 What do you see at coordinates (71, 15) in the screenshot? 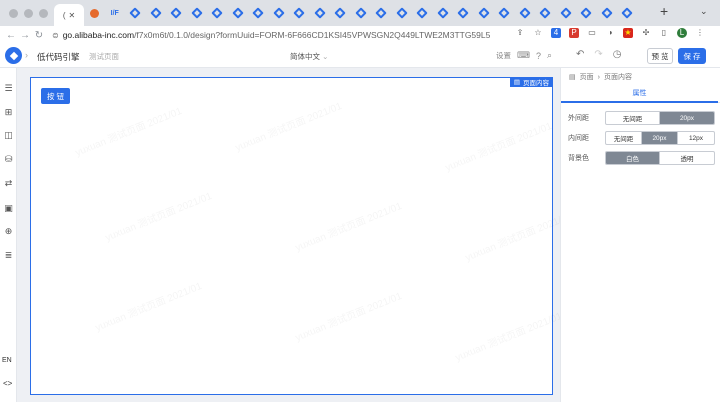
I see `close-icon: ✕` at bounding box center [71, 15].